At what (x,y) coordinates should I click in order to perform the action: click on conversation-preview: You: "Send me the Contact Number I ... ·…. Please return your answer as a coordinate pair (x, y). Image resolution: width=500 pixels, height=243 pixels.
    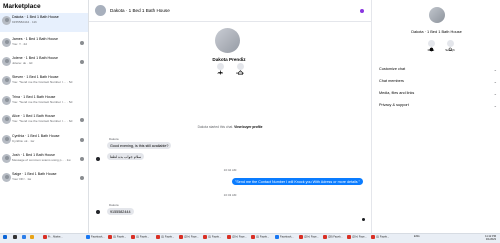
    Looking at the image, I should click on (42, 102).